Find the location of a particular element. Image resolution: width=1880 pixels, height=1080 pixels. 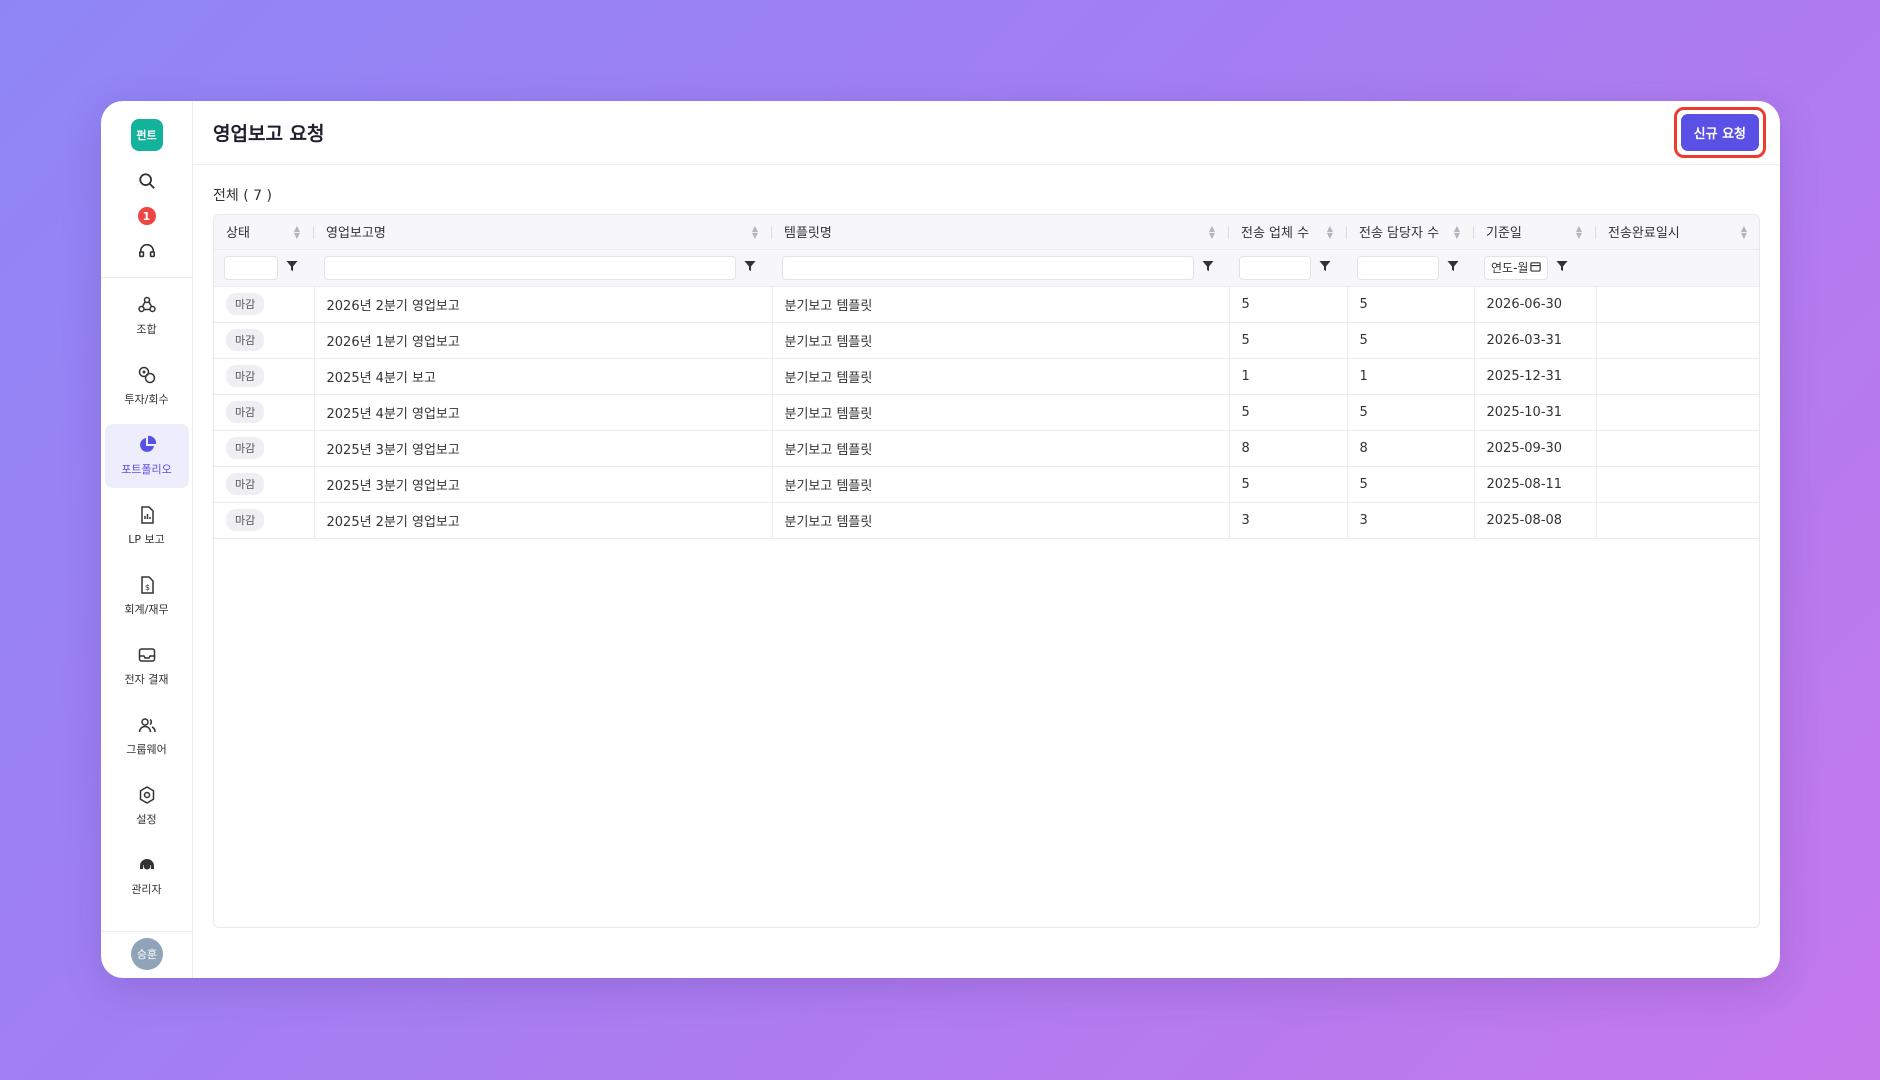

report-name-cell: 2025년 4분기 영업보고 is located at coordinates (542, 412).